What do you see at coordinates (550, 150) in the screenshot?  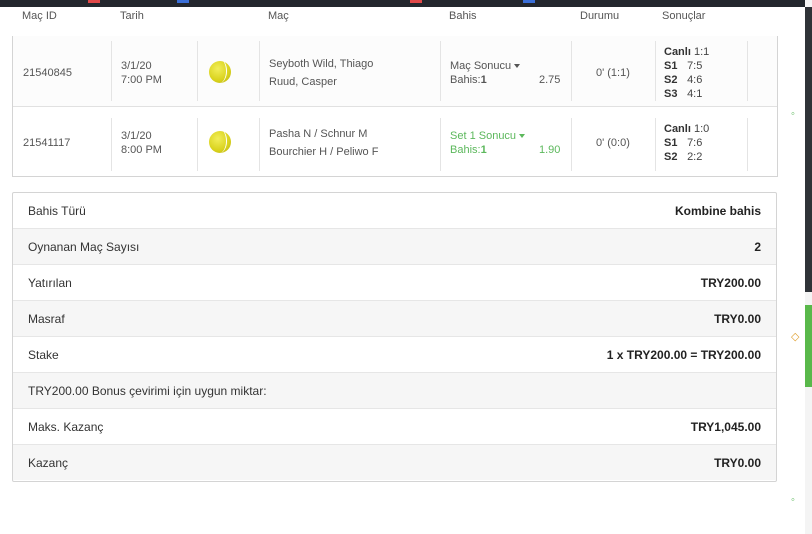 I see `bet-odds: 1.90` at bounding box center [550, 150].